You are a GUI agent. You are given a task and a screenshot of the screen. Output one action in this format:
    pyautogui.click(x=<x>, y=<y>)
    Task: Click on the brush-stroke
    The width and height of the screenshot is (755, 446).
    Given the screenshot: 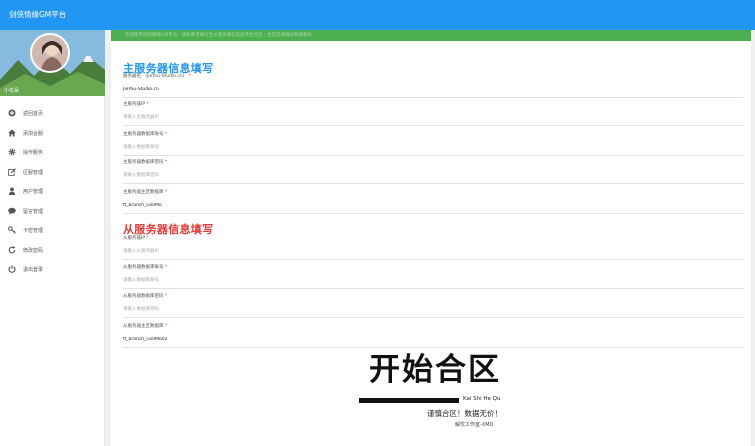 What is the action you would take?
    pyautogui.click(x=409, y=400)
    